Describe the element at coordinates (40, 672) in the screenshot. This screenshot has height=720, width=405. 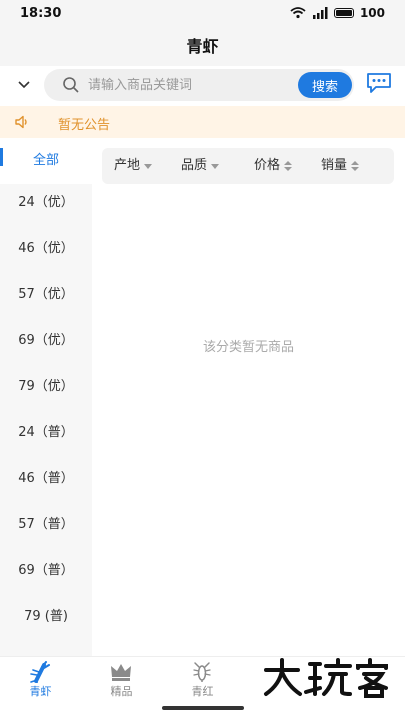
I see `lobster-icon` at that location.